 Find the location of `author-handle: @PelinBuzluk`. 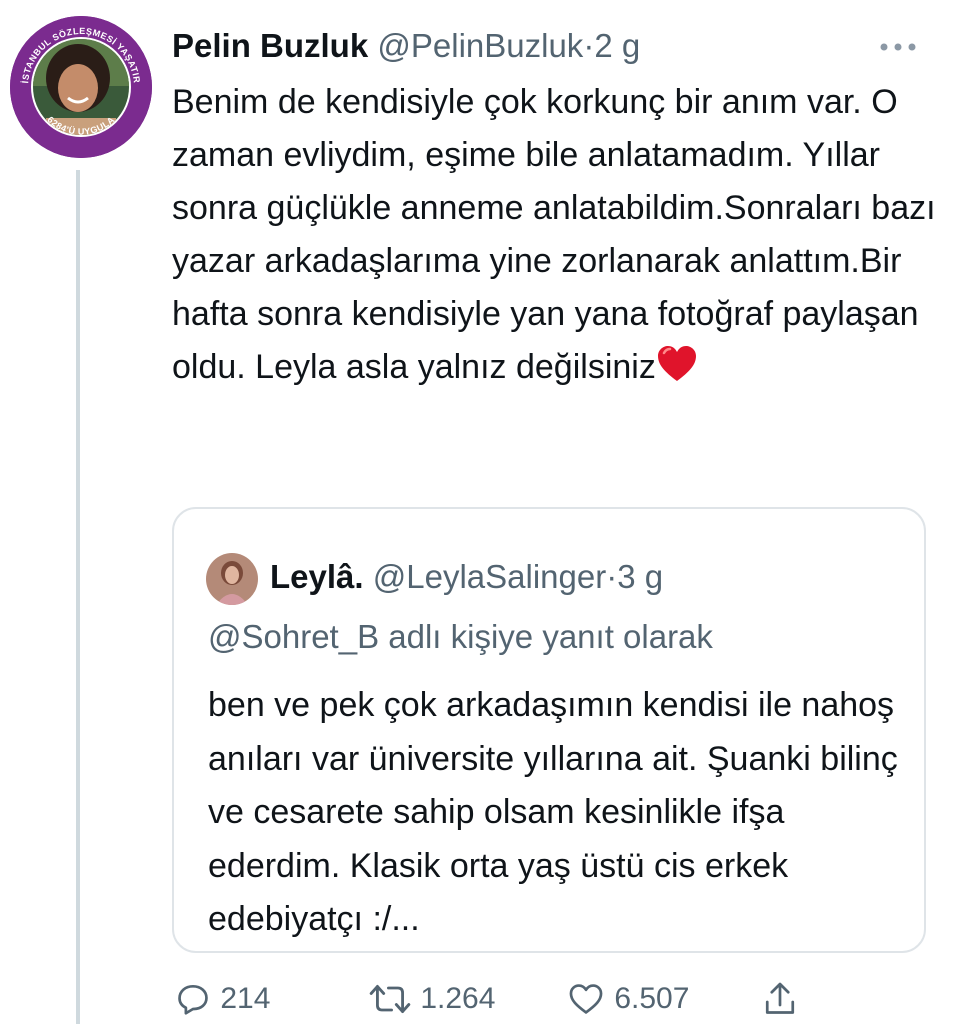

author-handle: @PelinBuzluk is located at coordinates (480, 45).